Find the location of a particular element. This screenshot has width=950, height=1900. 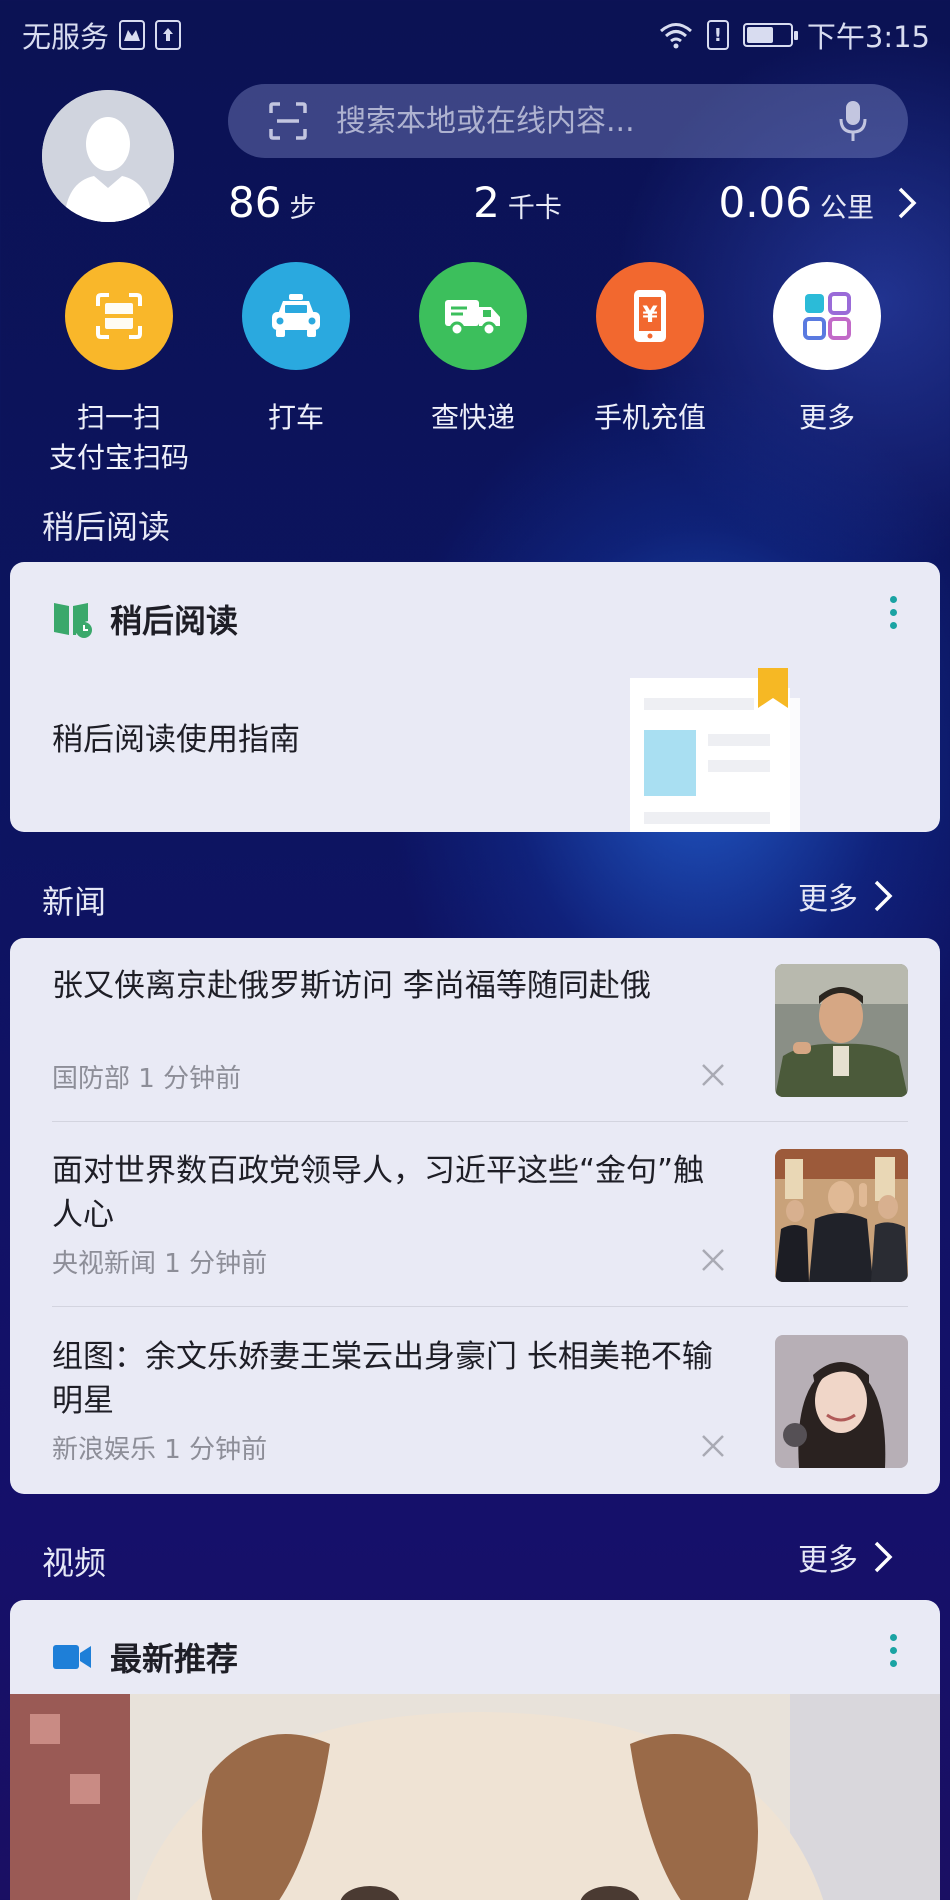

news-item: 面对世界数百政党领导人，习近平这些“金句”触人心 央视新闻 1 分钟前 is located at coordinates (480, 1216).